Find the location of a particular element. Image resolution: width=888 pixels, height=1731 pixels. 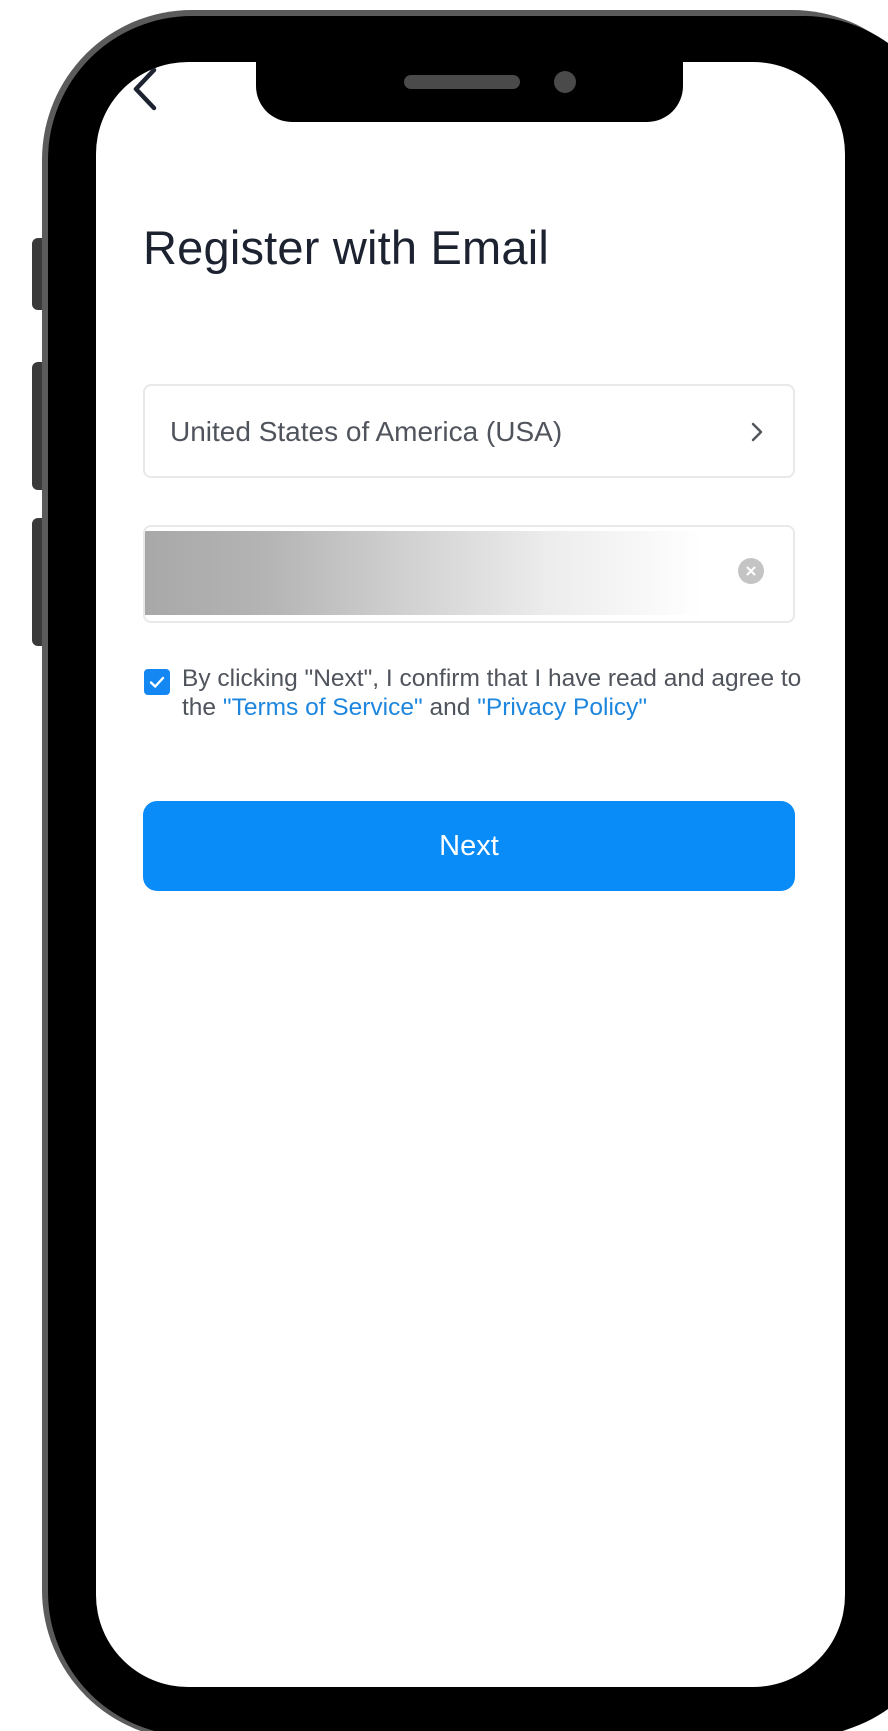

email-field is located at coordinates (469, 574).